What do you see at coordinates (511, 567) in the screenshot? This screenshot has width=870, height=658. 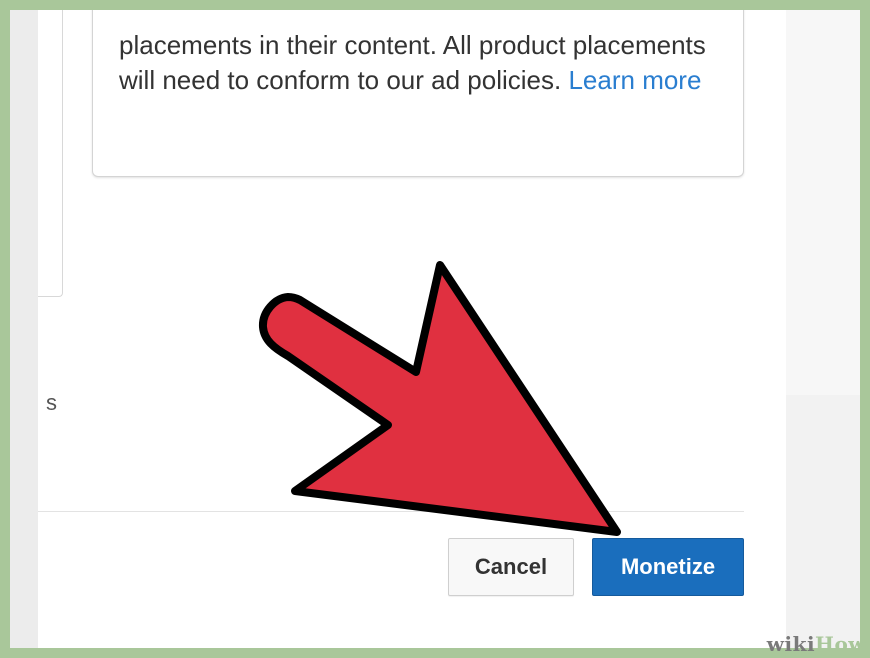 I see `cancel-button: Cancel` at bounding box center [511, 567].